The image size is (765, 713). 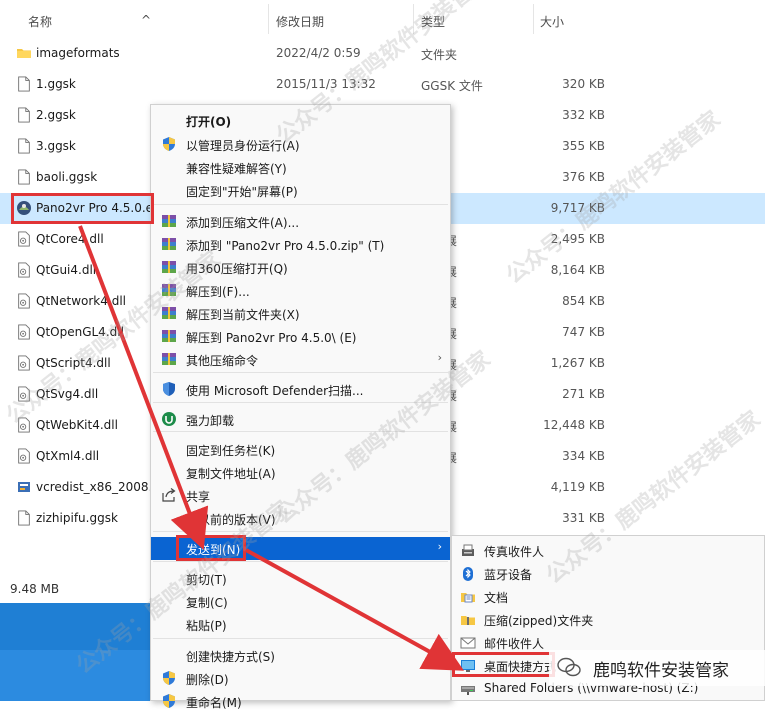 I want to click on brand-badge: 鹿鸣软件安装管家, so click(x=657, y=668).